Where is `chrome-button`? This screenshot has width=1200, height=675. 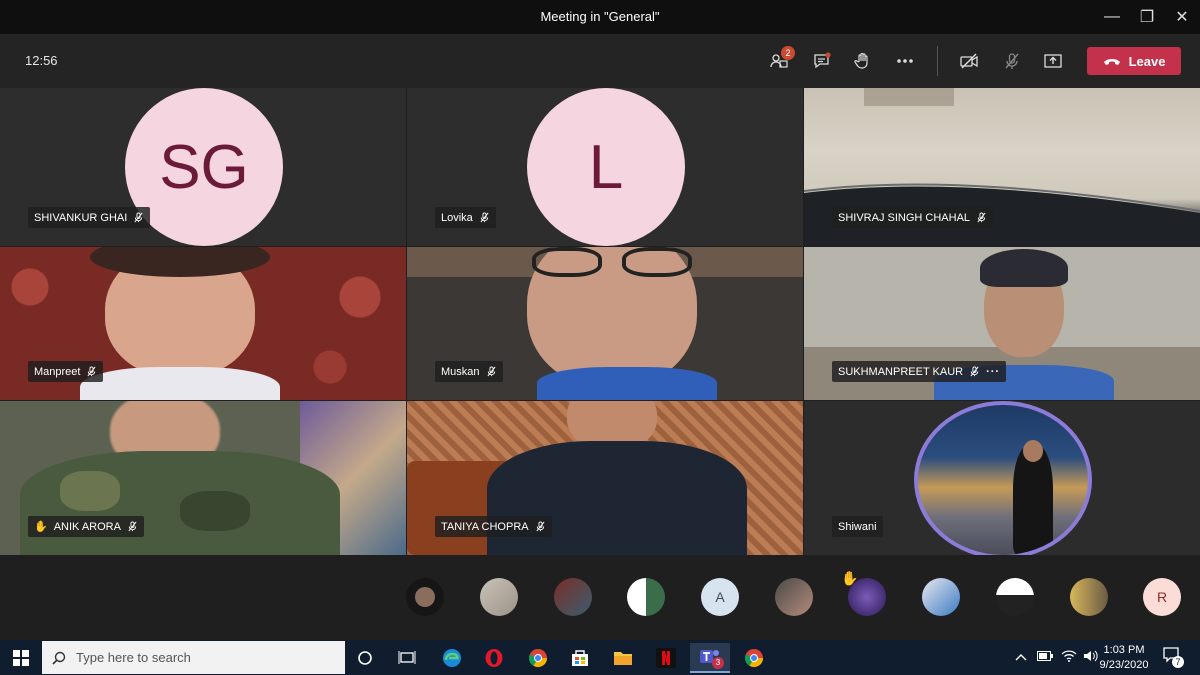
chrome-button is located at coordinates (538, 658).